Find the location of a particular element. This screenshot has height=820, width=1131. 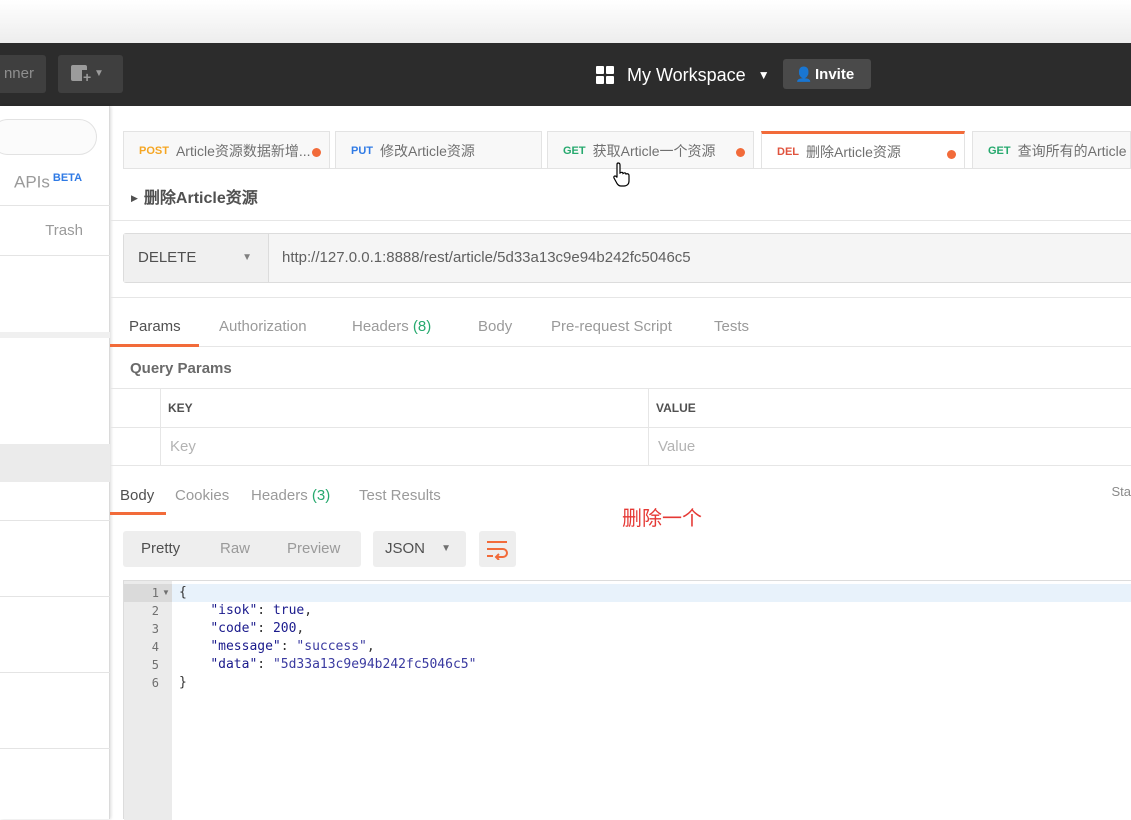

param-value-input: Value is located at coordinates (676, 446).